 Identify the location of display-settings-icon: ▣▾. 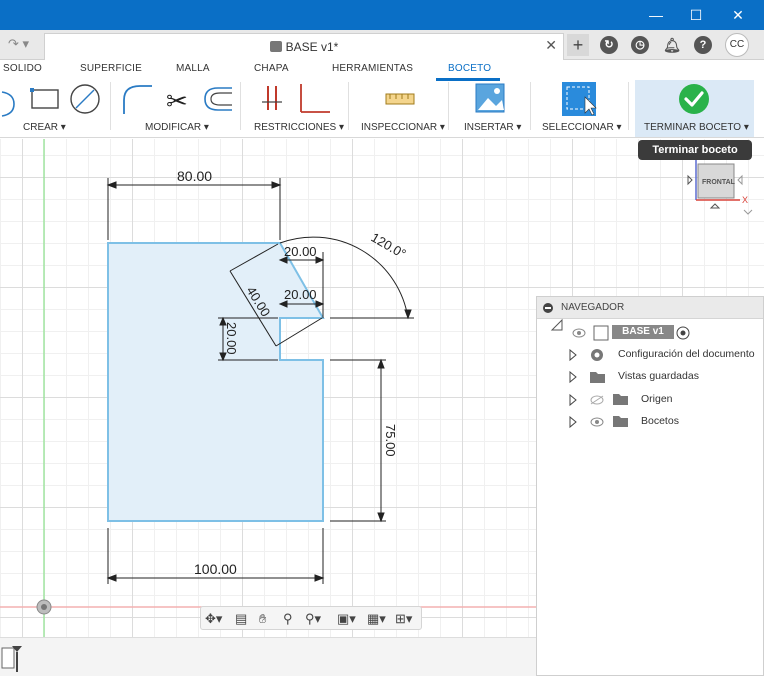
(346, 619).